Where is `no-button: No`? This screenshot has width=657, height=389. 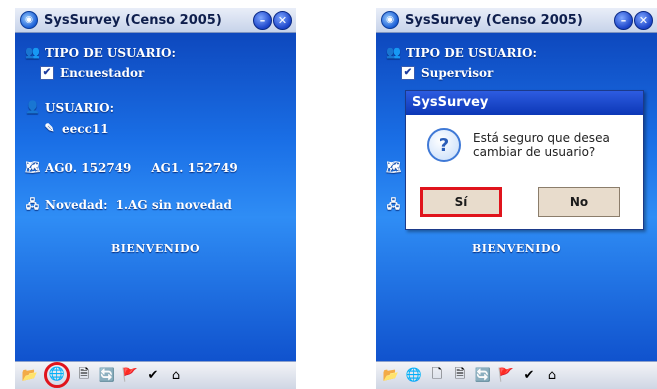 no-button: No is located at coordinates (579, 202).